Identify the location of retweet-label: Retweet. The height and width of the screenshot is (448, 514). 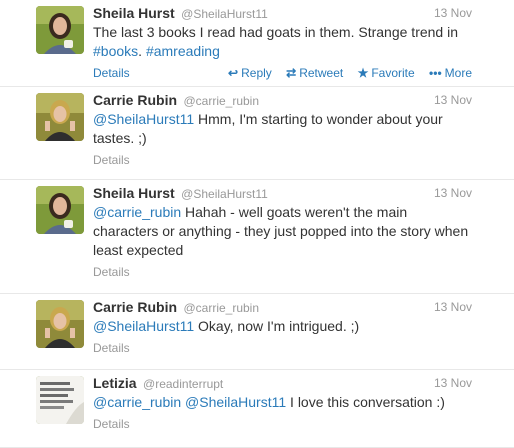
(321, 73).